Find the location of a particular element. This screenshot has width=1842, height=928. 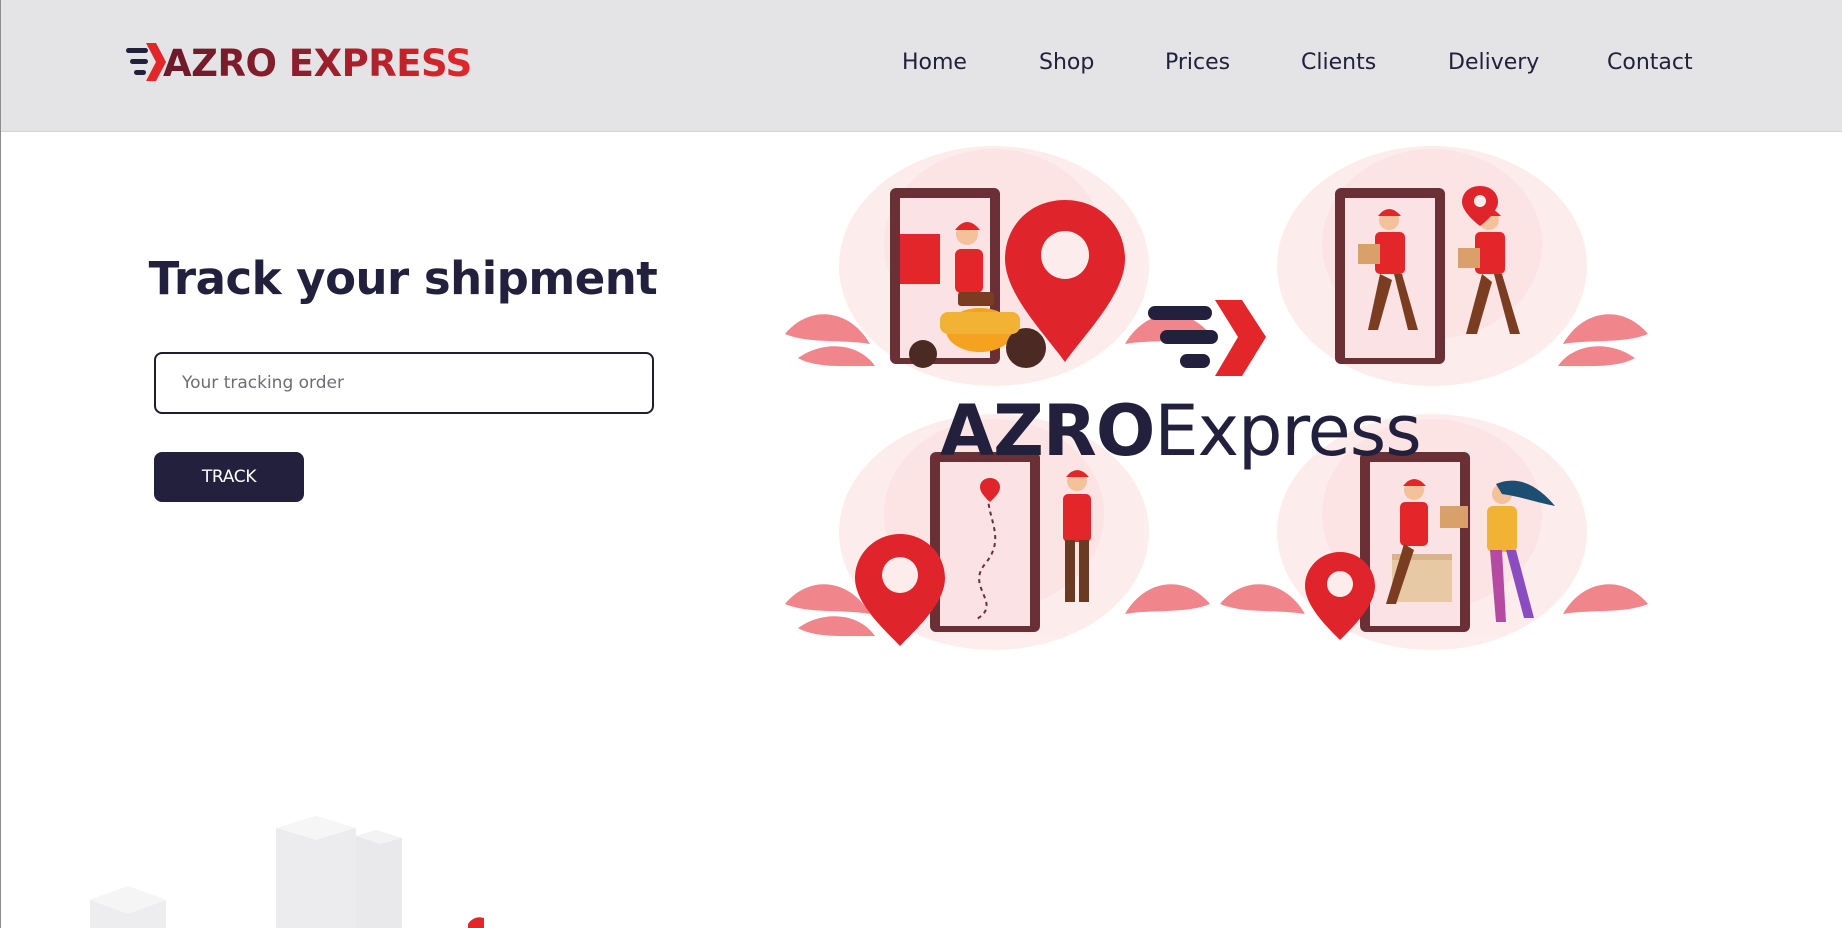

page-title: Track your shipment is located at coordinates (403, 278).